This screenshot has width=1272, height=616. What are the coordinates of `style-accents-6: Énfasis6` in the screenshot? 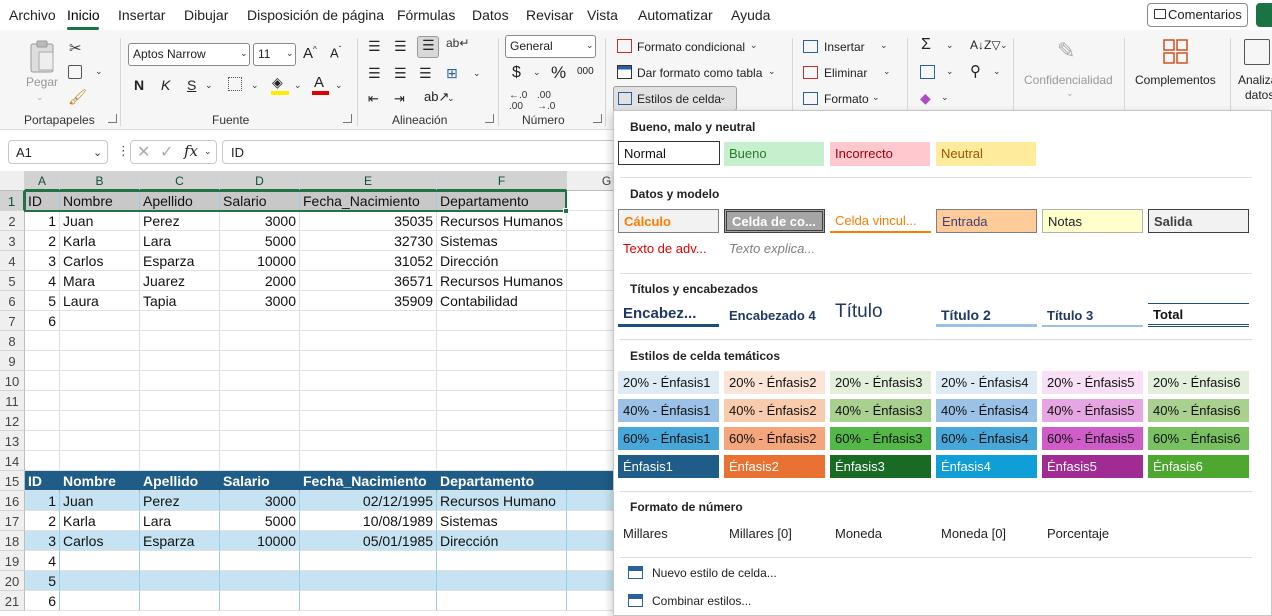 It's located at (1198, 466).